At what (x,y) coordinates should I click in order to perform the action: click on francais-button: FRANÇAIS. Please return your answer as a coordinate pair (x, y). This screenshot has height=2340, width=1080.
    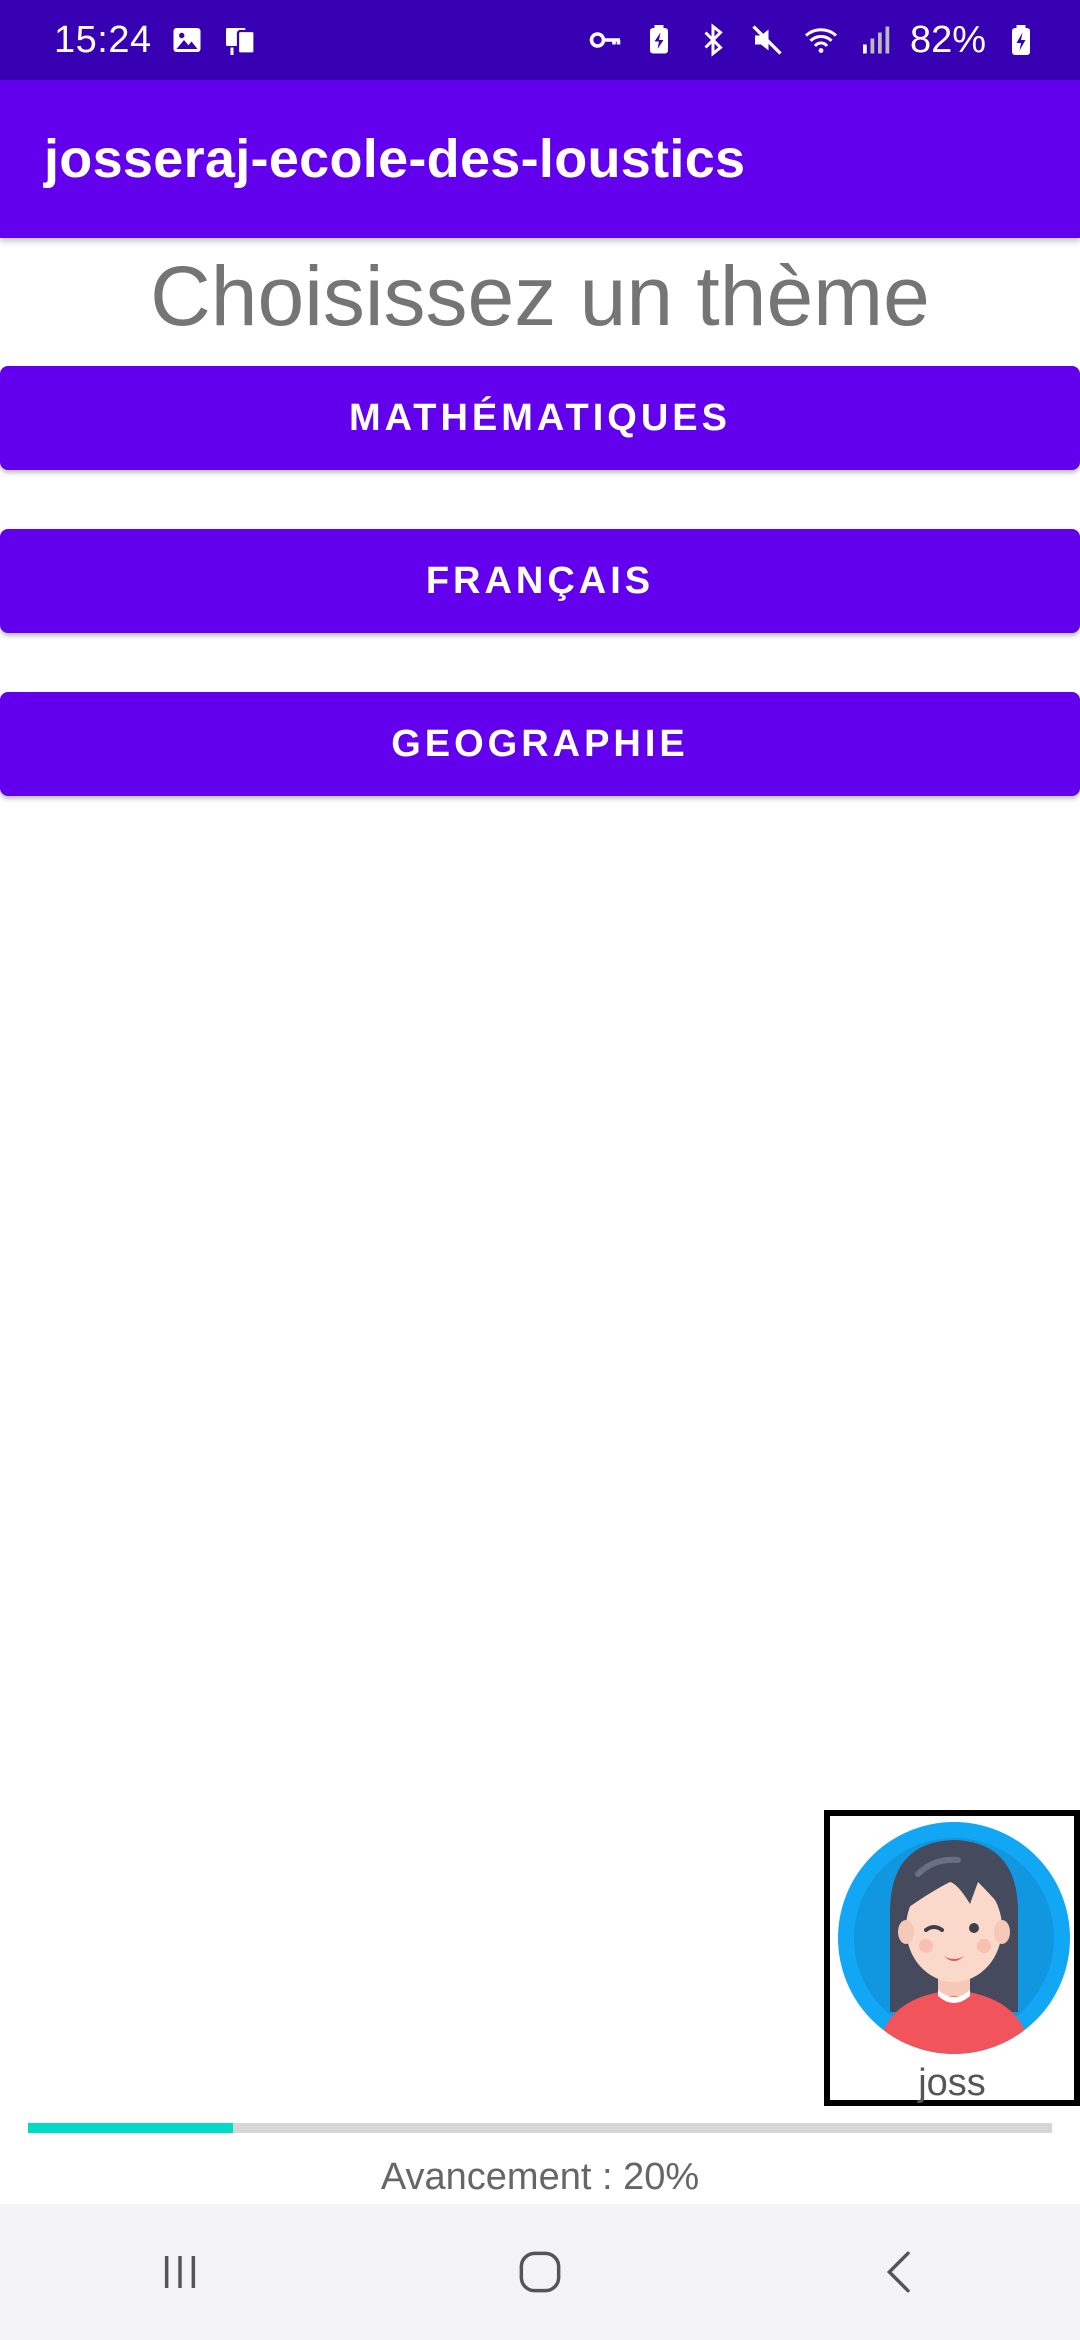
    Looking at the image, I should click on (540, 581).